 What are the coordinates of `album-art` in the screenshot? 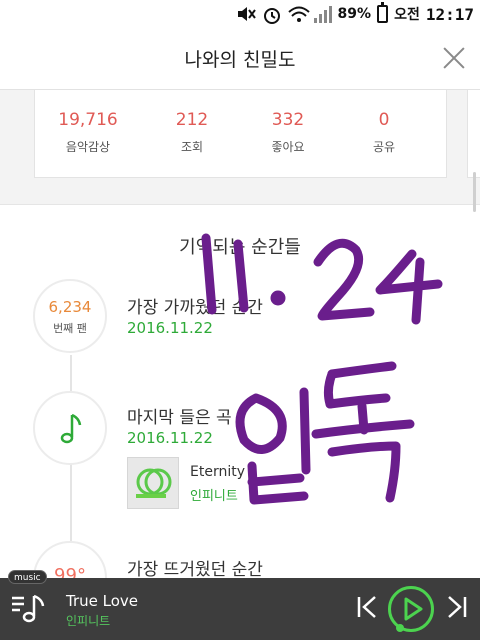 It's located at (153, 483).